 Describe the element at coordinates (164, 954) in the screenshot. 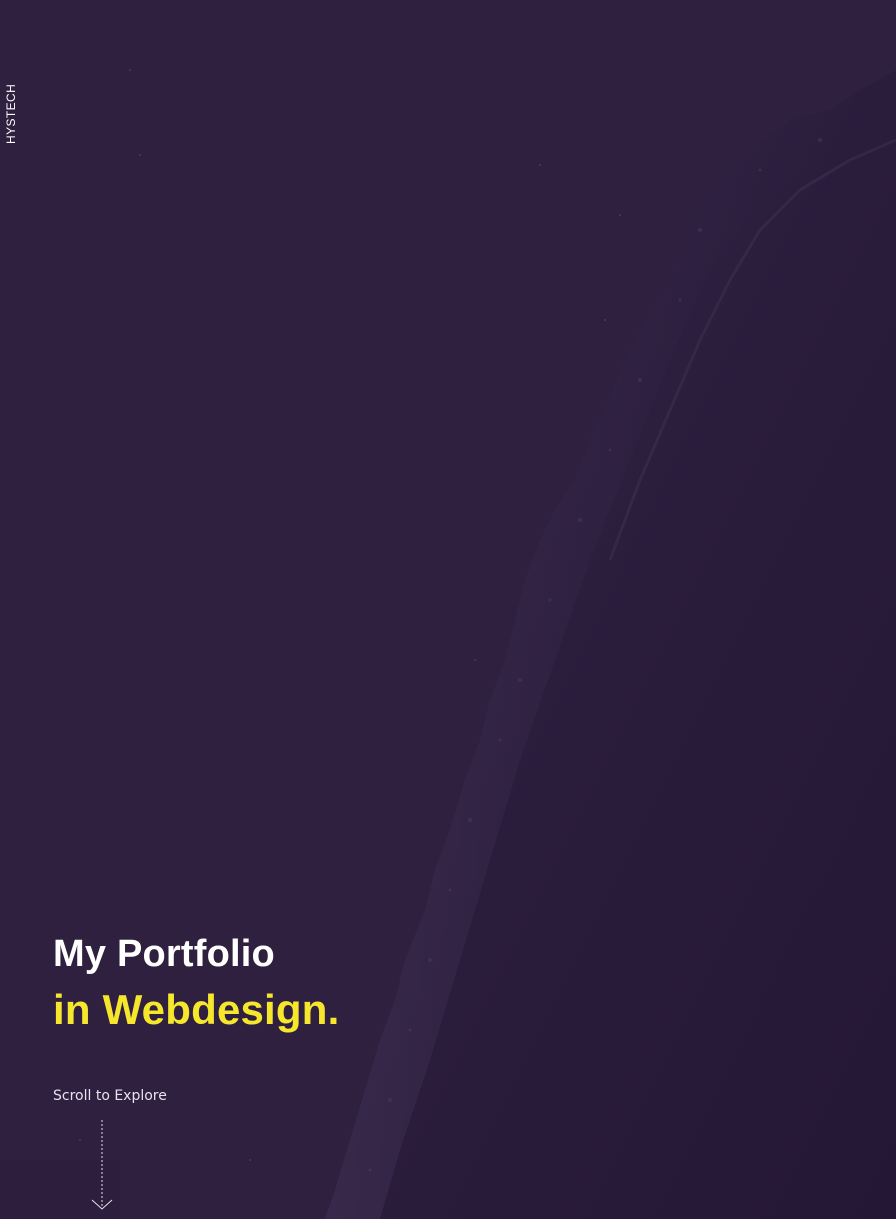

I see `hero-title-line1: My Portfolio` at that location.